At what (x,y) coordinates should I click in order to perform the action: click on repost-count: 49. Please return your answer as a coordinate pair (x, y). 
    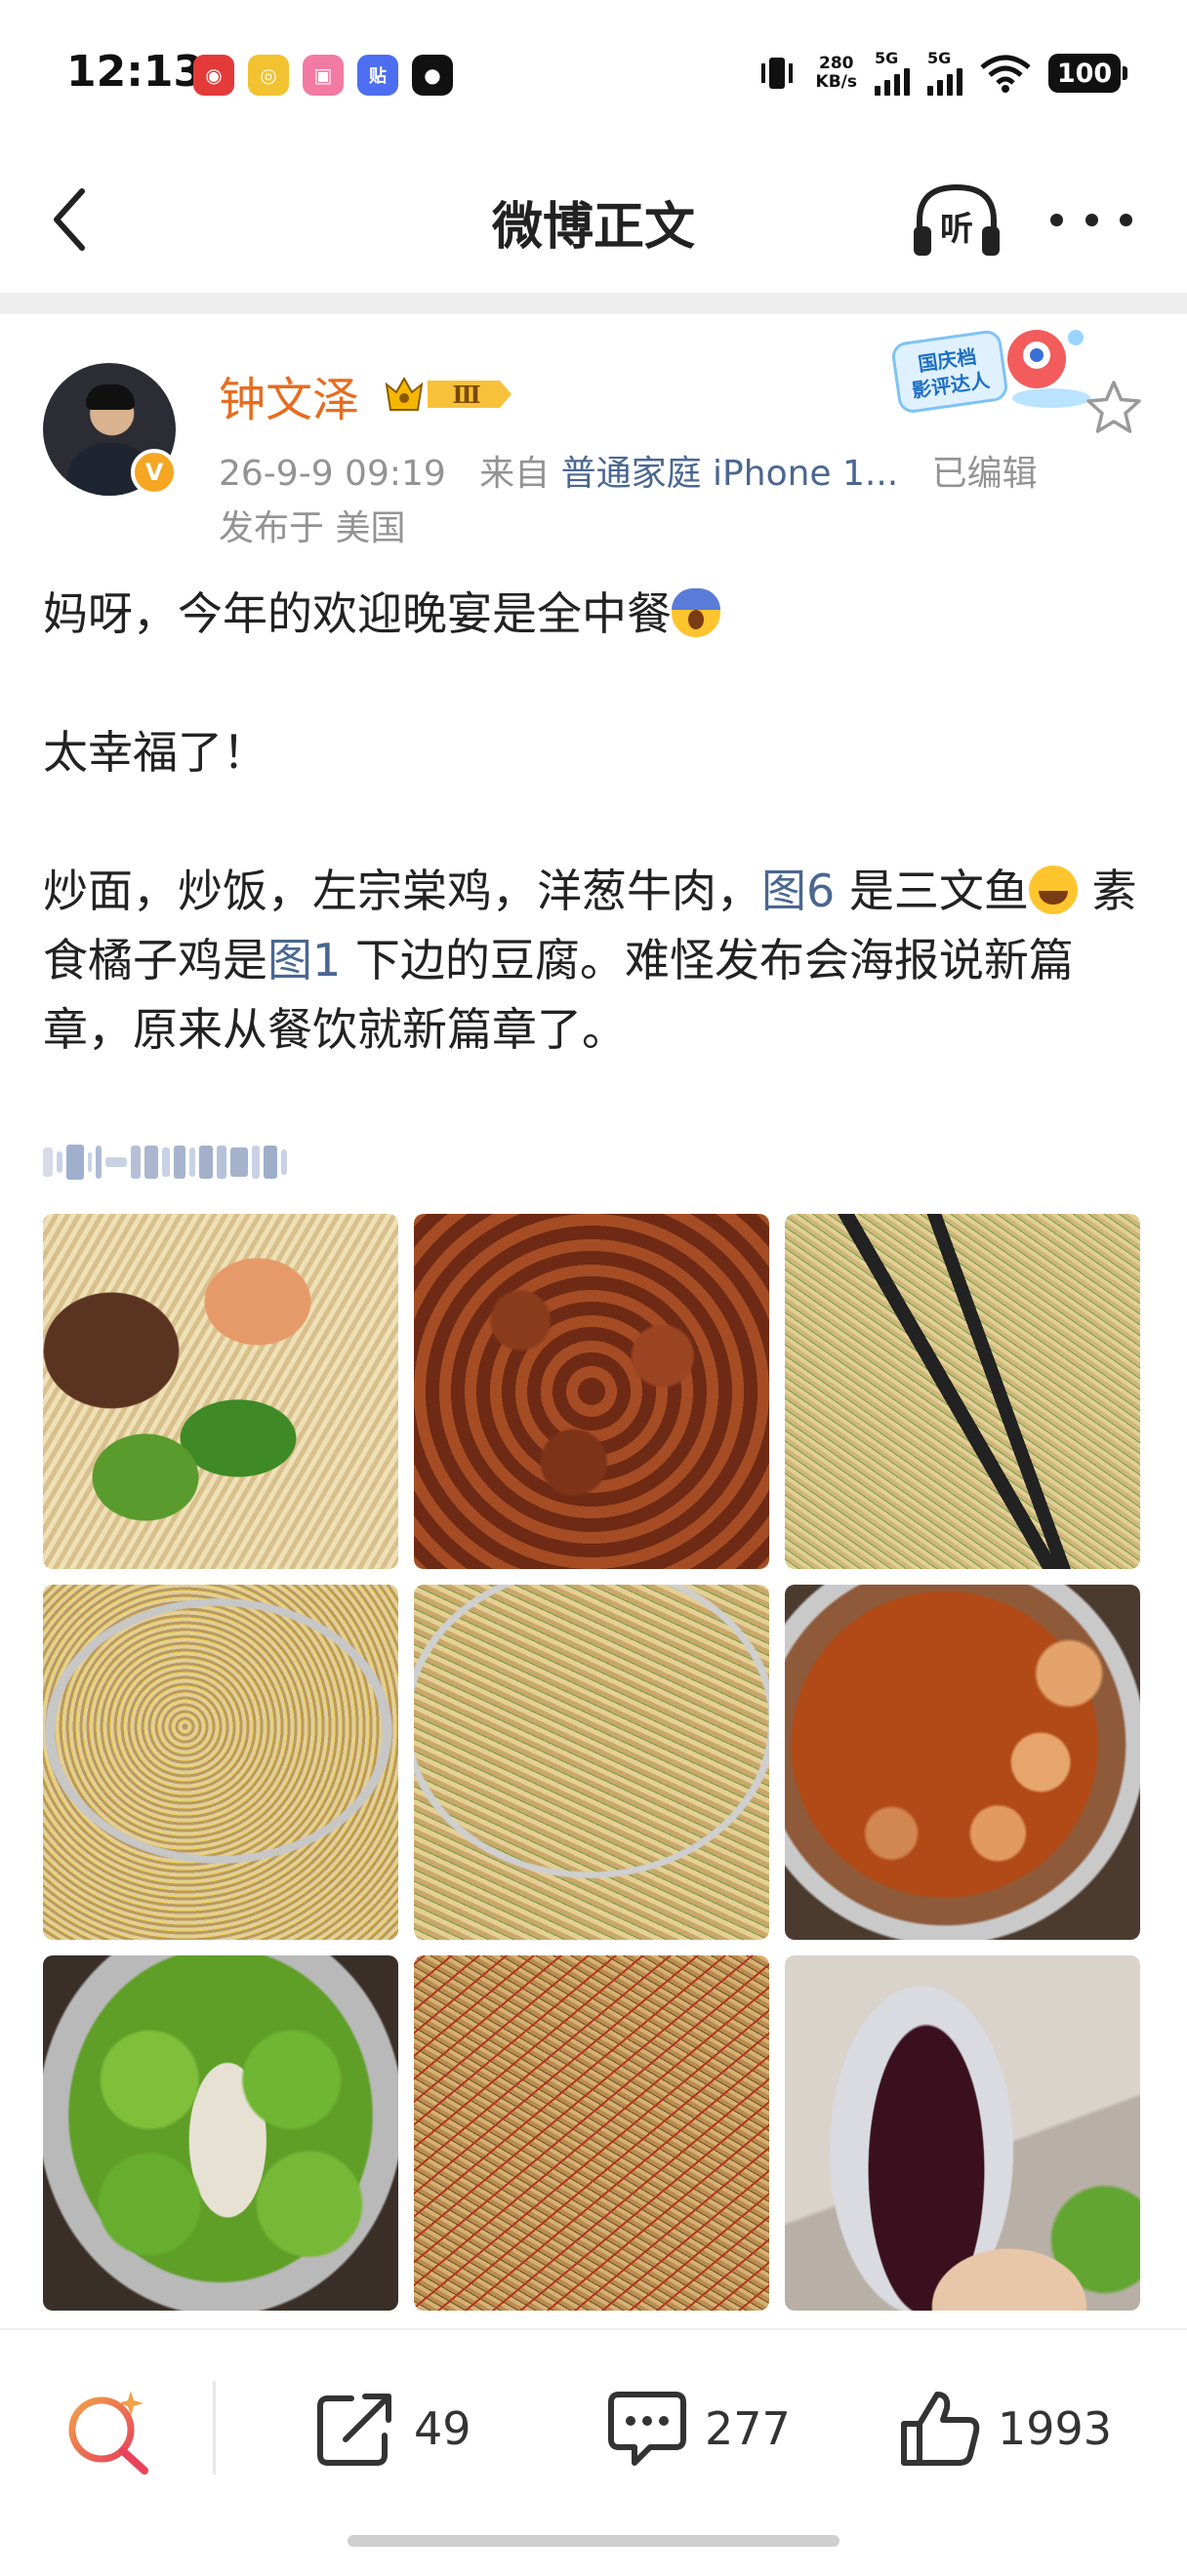
    Looking at the image, I should click on (442, 2428).